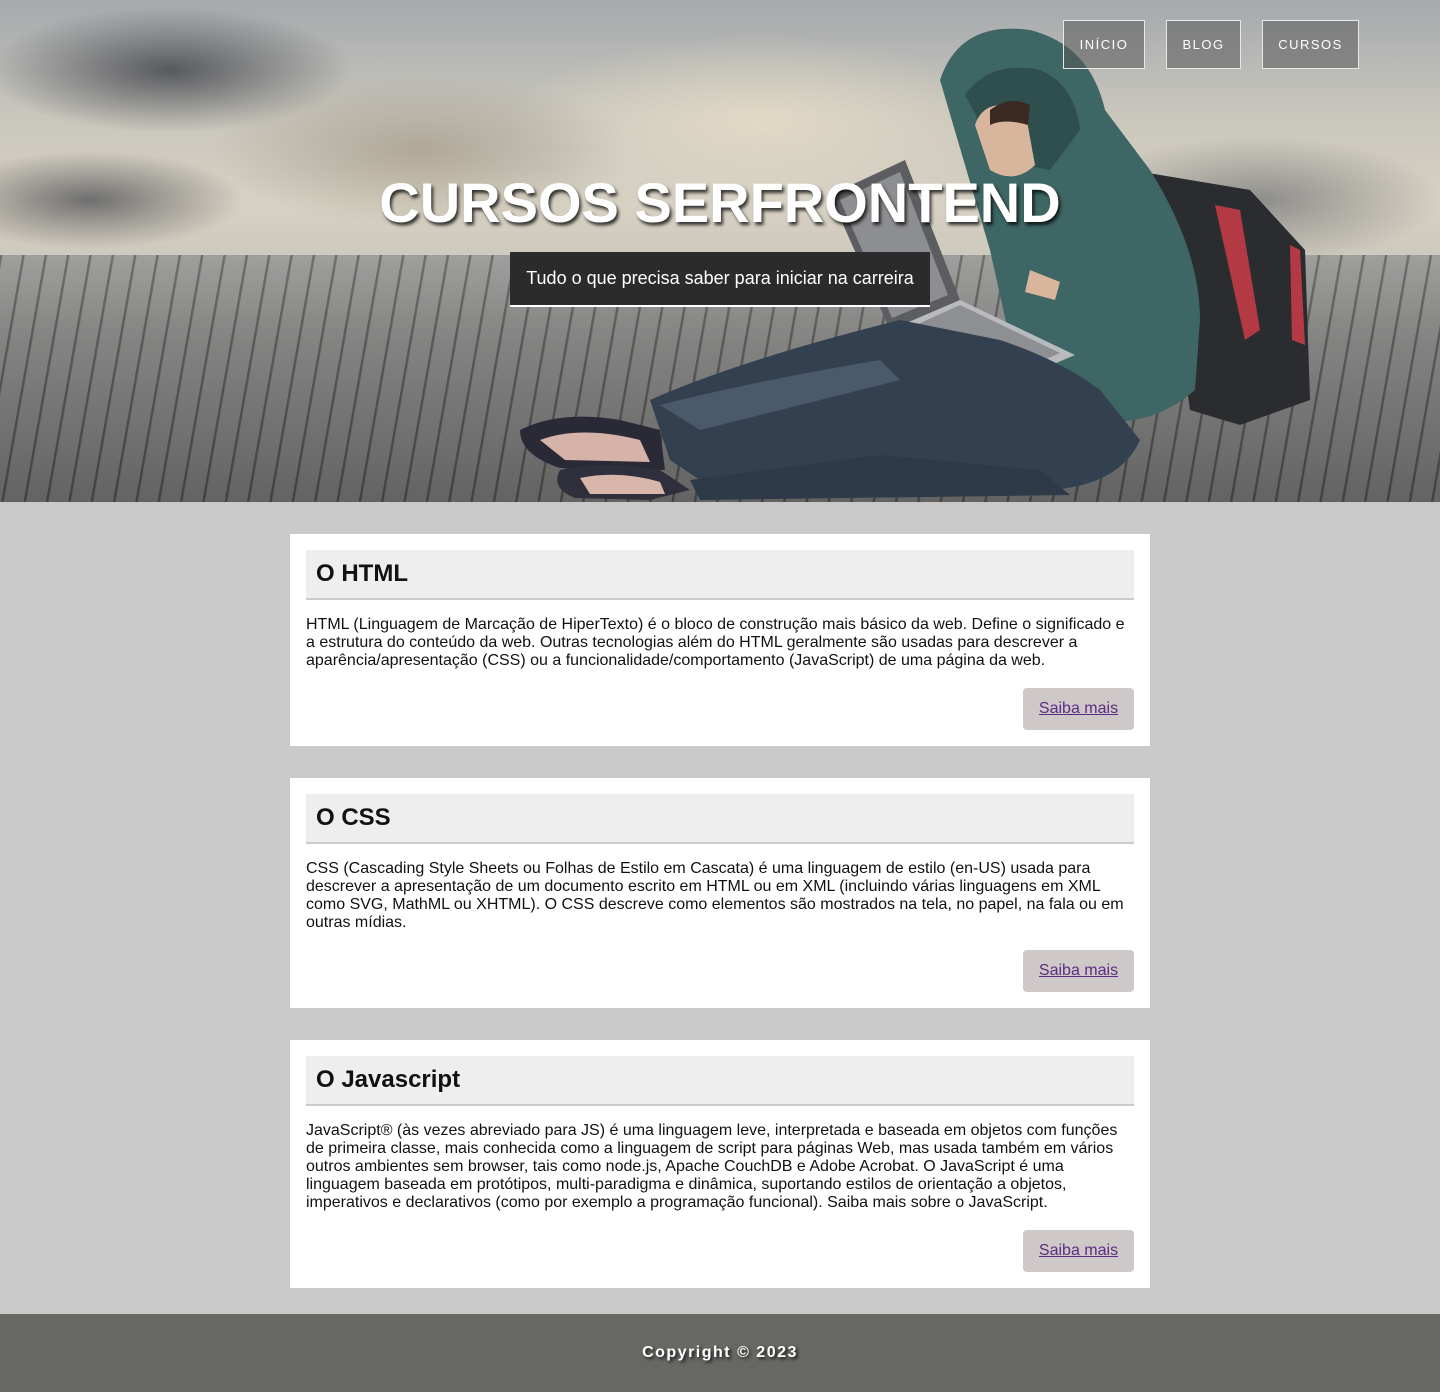 This screenshot has width=1440, height=1392. Describe the element at coordinates (1078, 709) in the screenshot. I see `saiba-mais-html-button: Saiba mais` at that location.